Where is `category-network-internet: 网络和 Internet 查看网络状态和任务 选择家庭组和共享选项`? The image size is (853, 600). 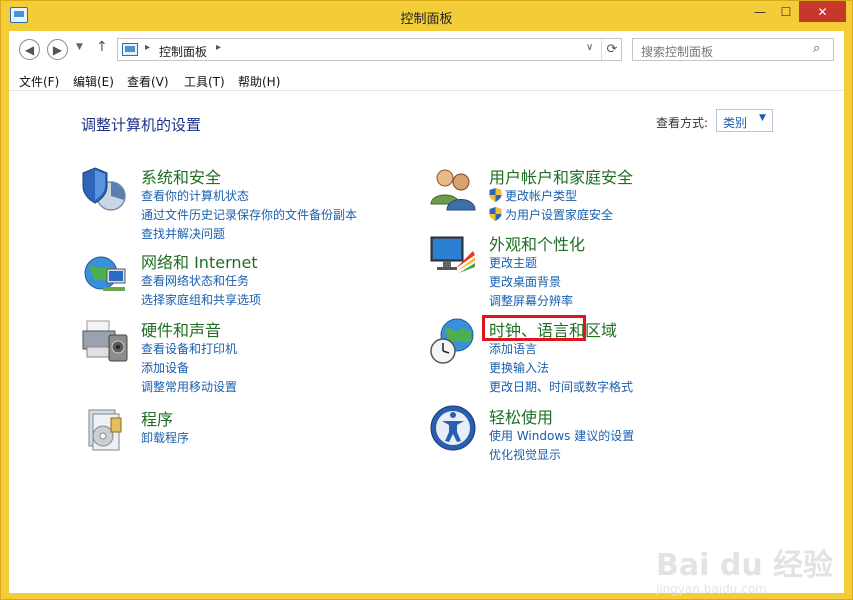 category-network-internet: 网络和 Internet 查看网络状态和任务 选择家庭组和共享选项 is located at coordinates (231, 279).